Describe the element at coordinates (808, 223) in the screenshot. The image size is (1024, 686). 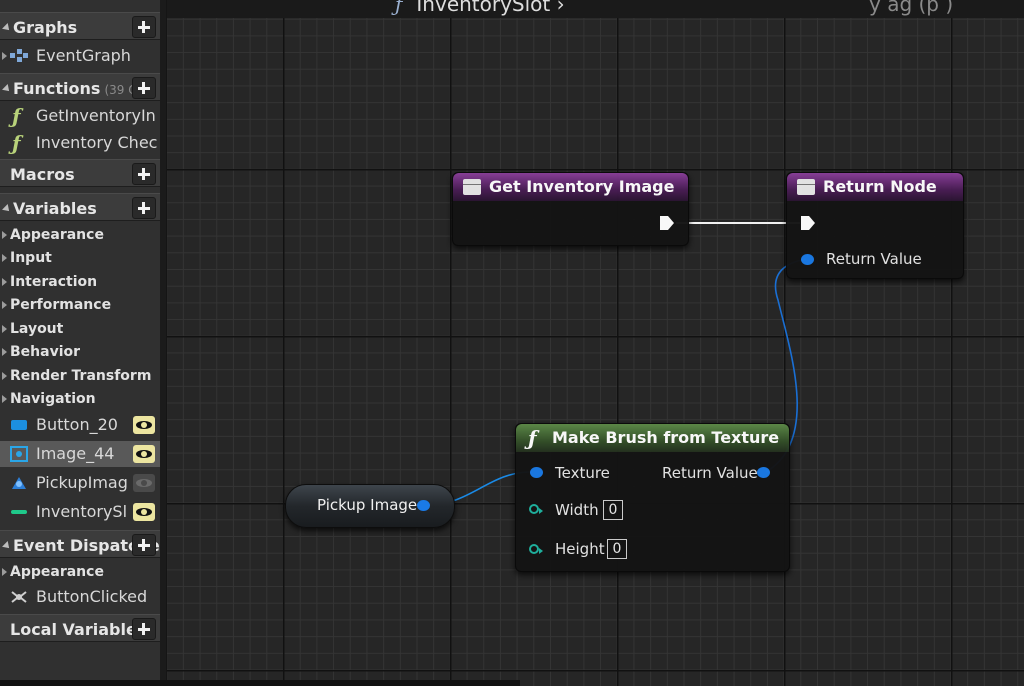
I see `exec-in-pin` at that location.